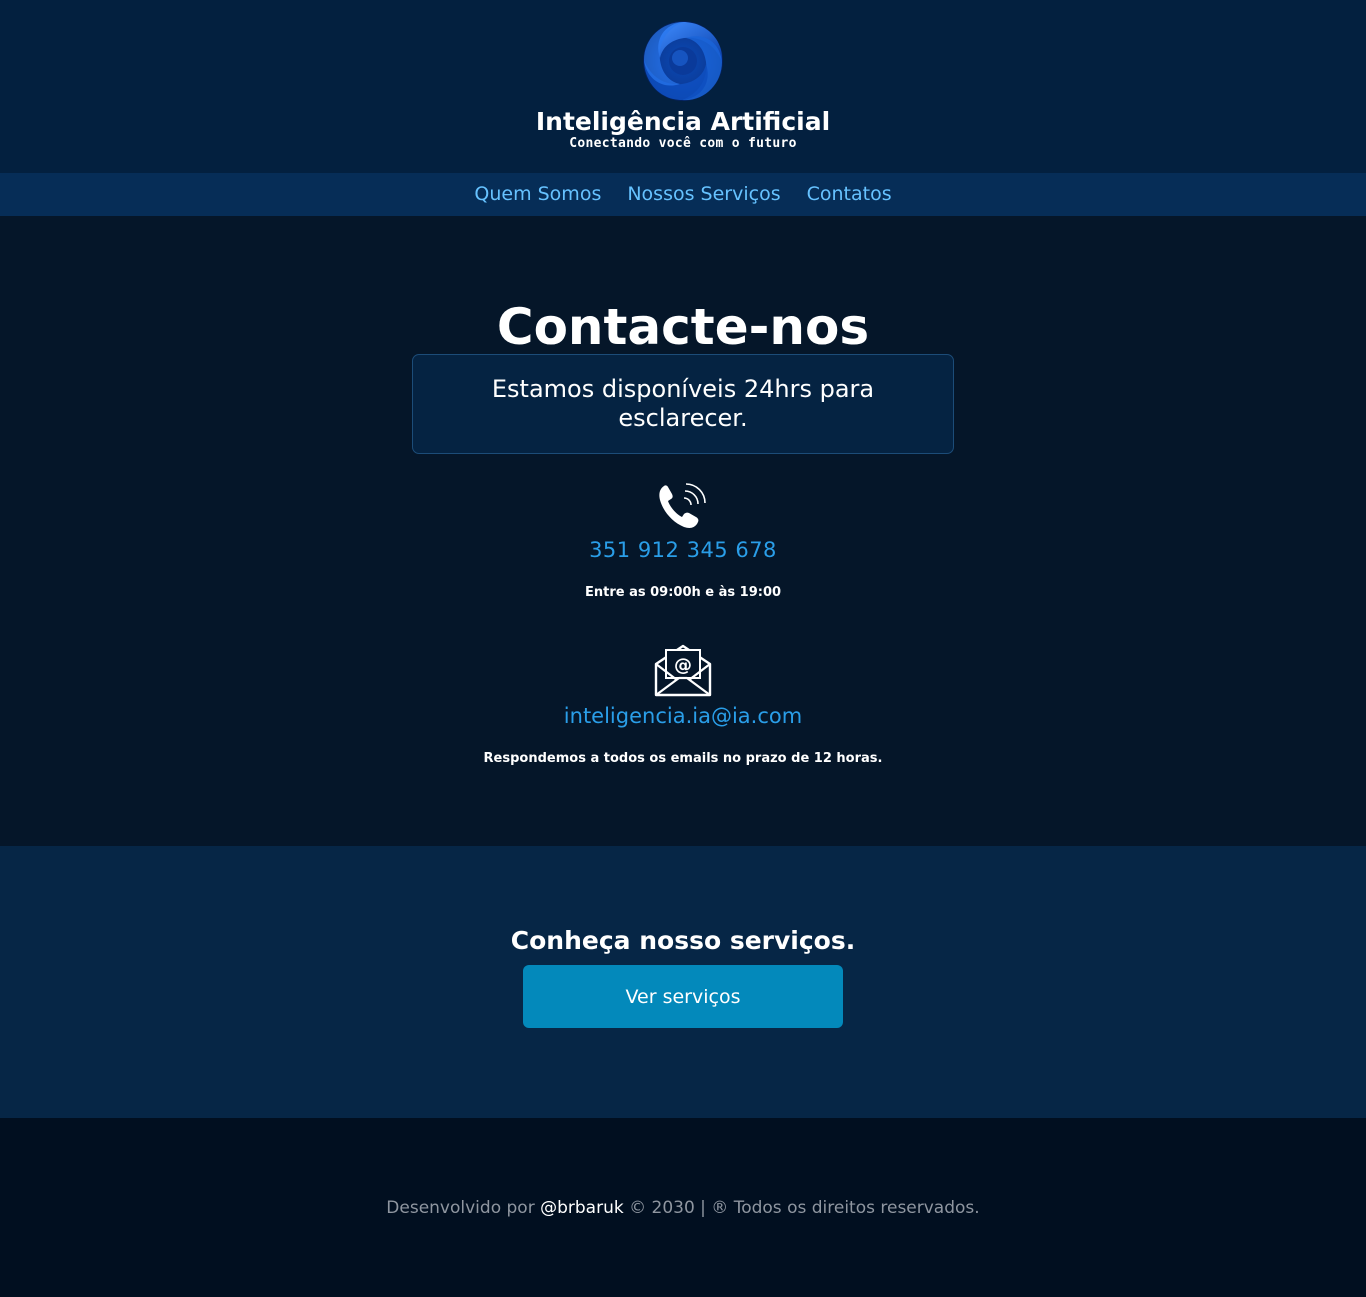 Image resolution: width=1366 pixels, height=1297 pixels. What do you see at coordinates (683, 940) in the screenshot?
I see `services-title: Conheça nosso serviços.` at bounding box center [683, 940].